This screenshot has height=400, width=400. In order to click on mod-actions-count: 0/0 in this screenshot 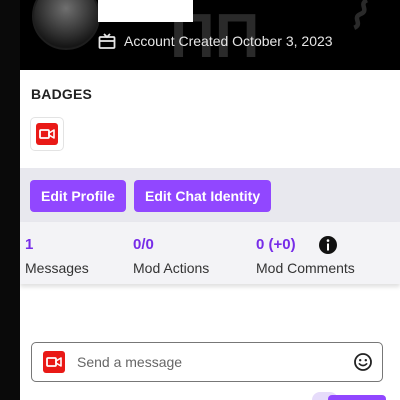, I will do `click(143, 244)`.